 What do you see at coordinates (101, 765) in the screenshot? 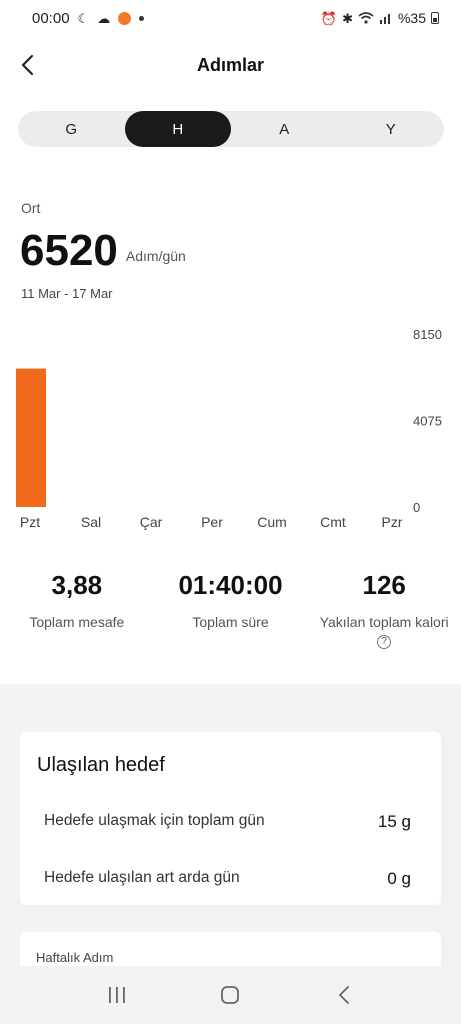
I see `goal-card-title: Ulaşılan hedef` at bounding box center [101, 765].